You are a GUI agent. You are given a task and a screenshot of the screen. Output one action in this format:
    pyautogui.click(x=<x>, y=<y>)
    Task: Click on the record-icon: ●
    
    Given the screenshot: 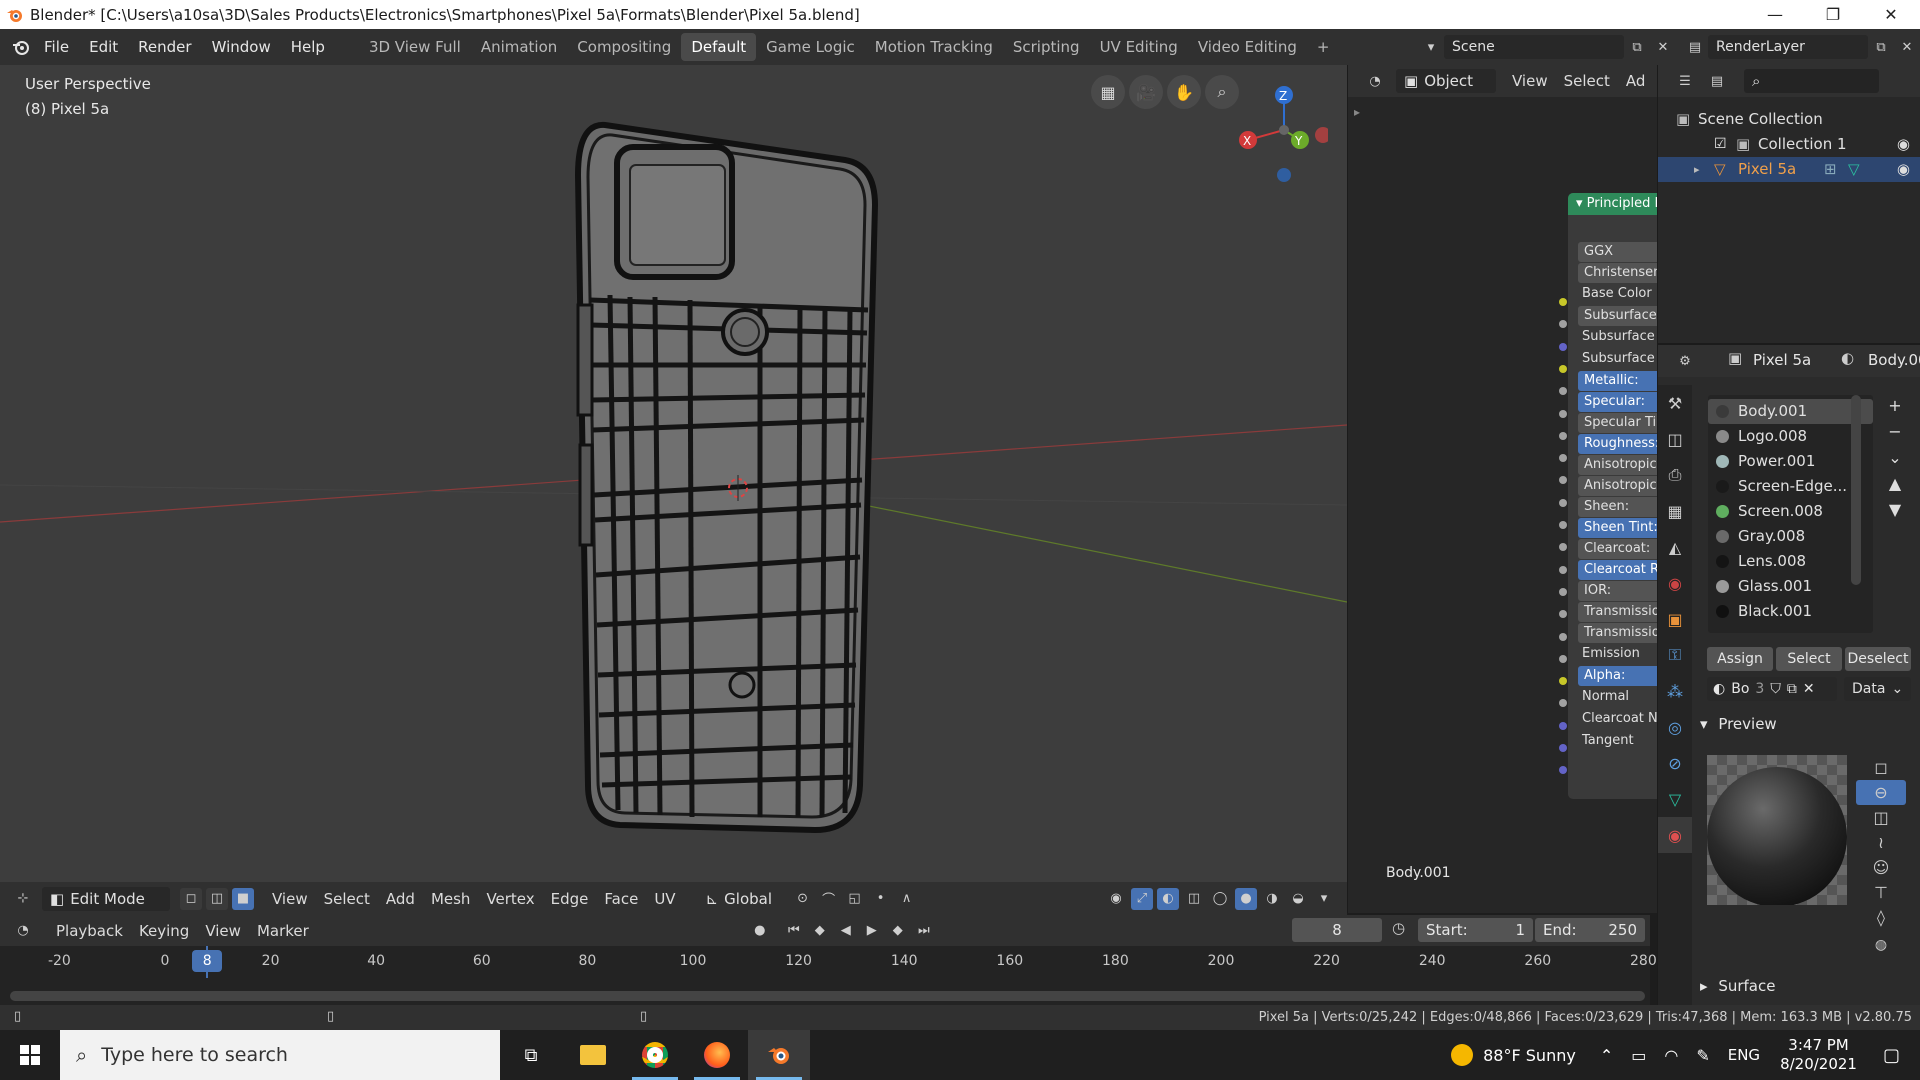 What is the action you would take?
    pyautogui.click(x=760, y=931)
    